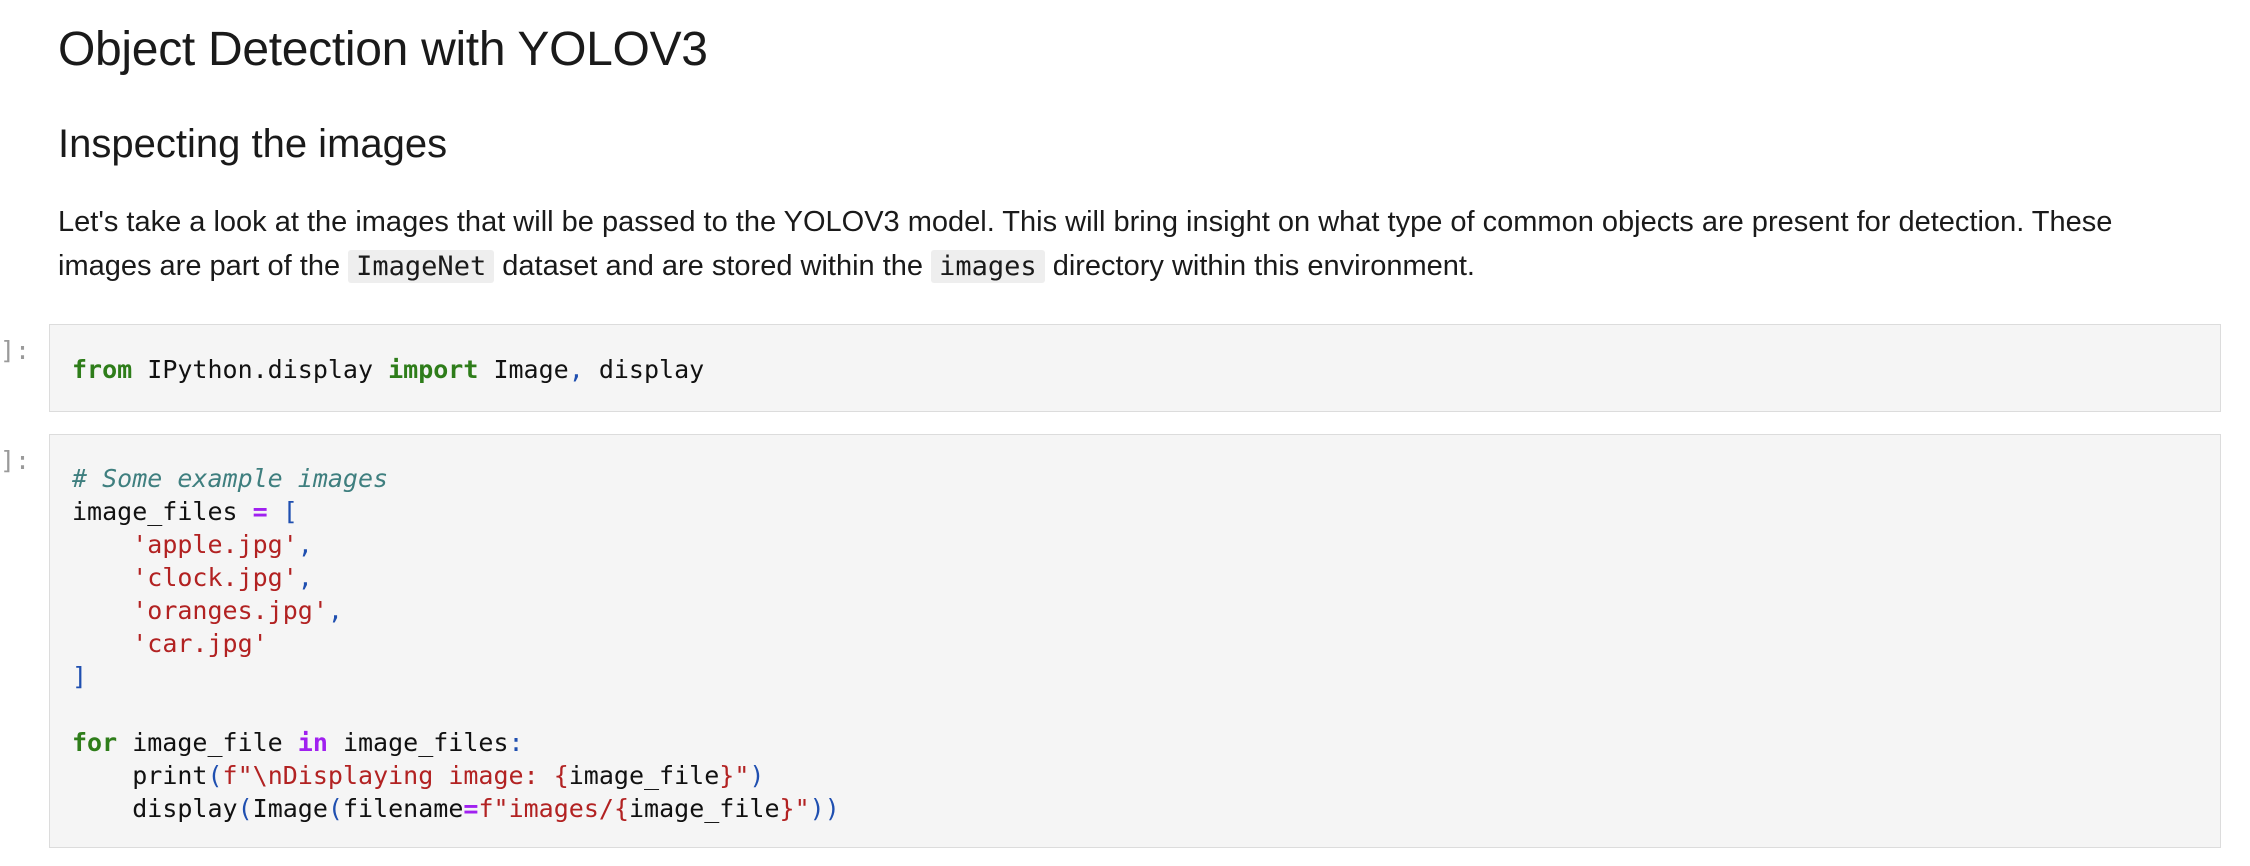 This screenshot has width=2250, height=866. Describe the element at coordinates (383, 49) in the screenshot. I see `page-title: Object Detection with YOLOV3` at that location.